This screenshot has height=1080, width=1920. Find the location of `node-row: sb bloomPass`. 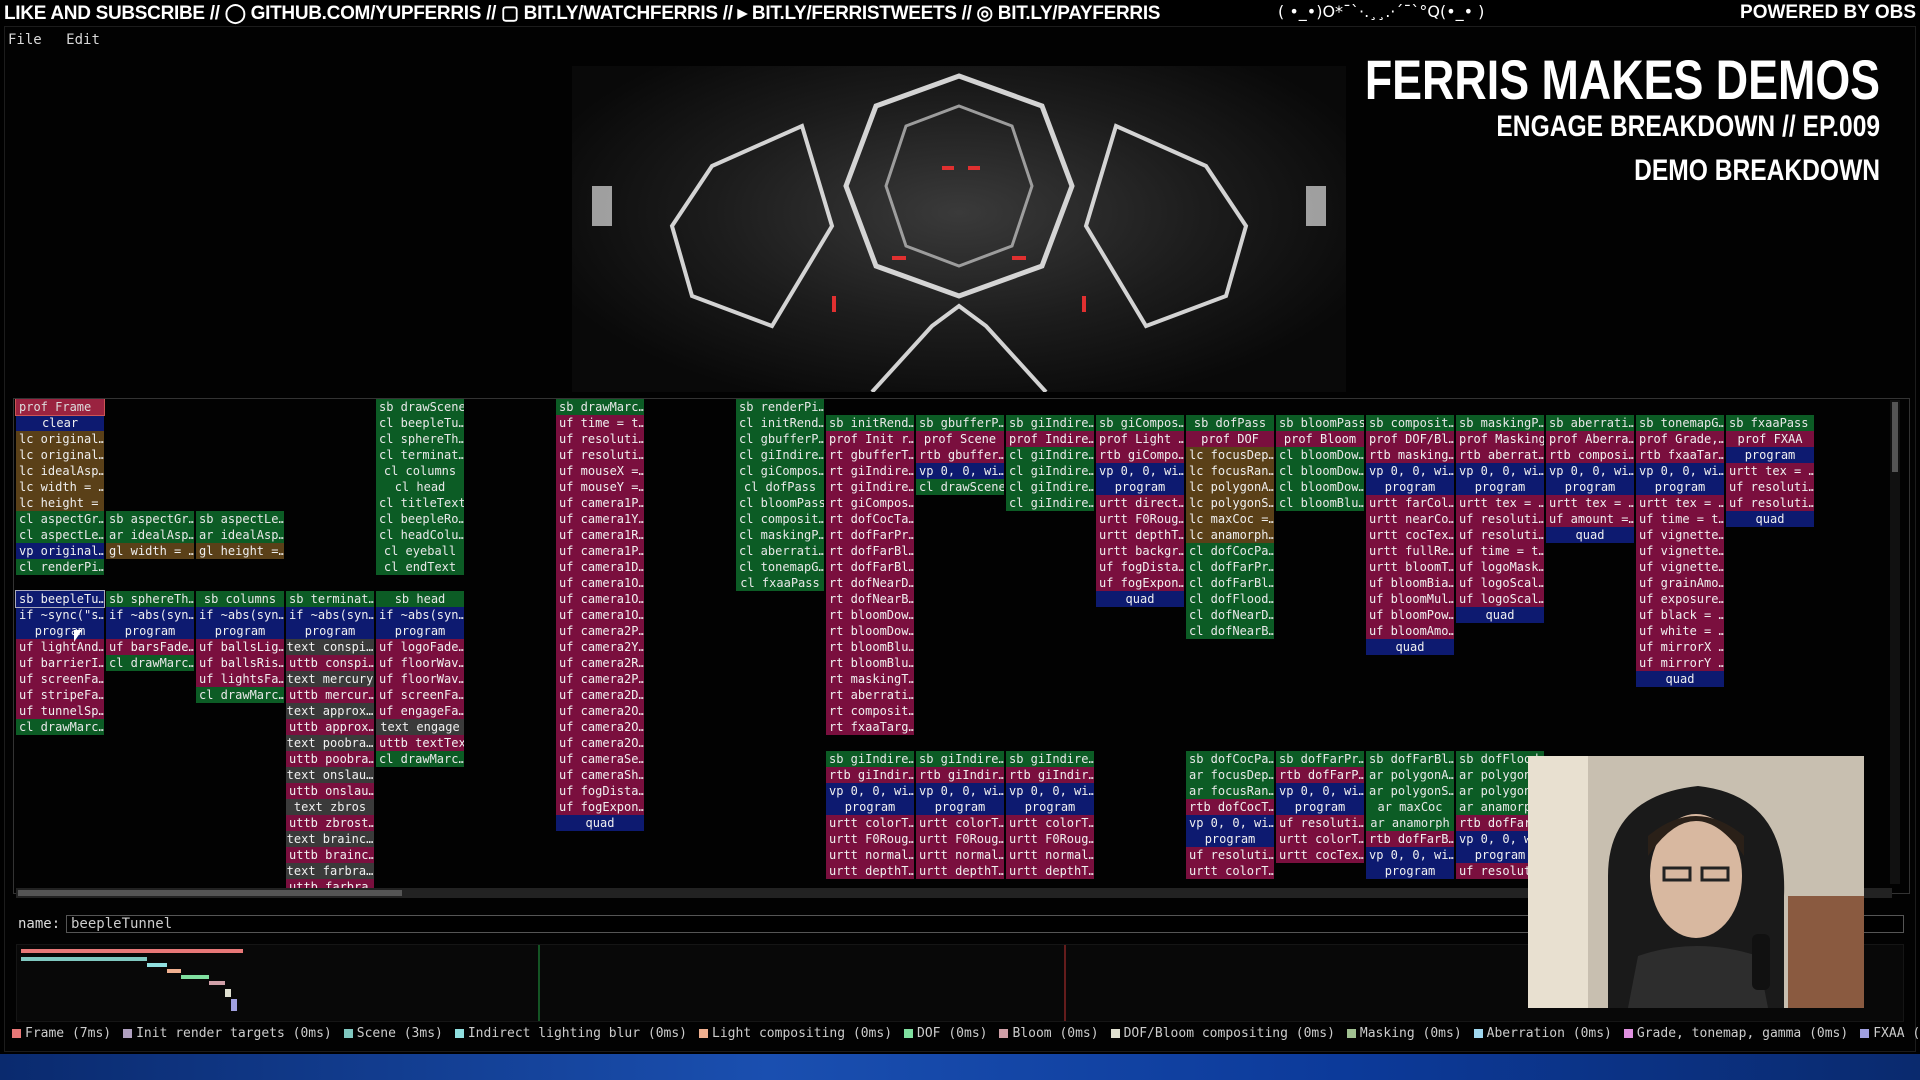

node-row: sb bloomPass is located at coordinates (1320, 423).